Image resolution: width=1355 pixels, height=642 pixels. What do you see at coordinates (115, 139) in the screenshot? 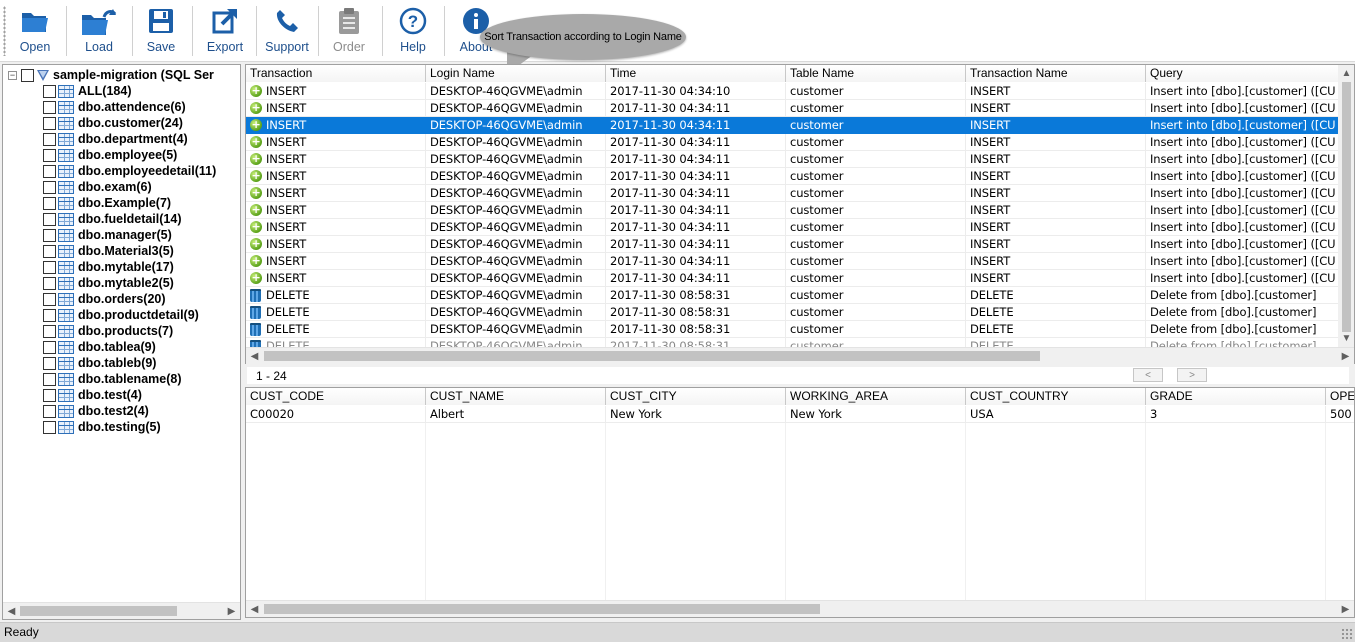
I see `tree-item: dbo.department(4)` at bounding box center [115, 139].